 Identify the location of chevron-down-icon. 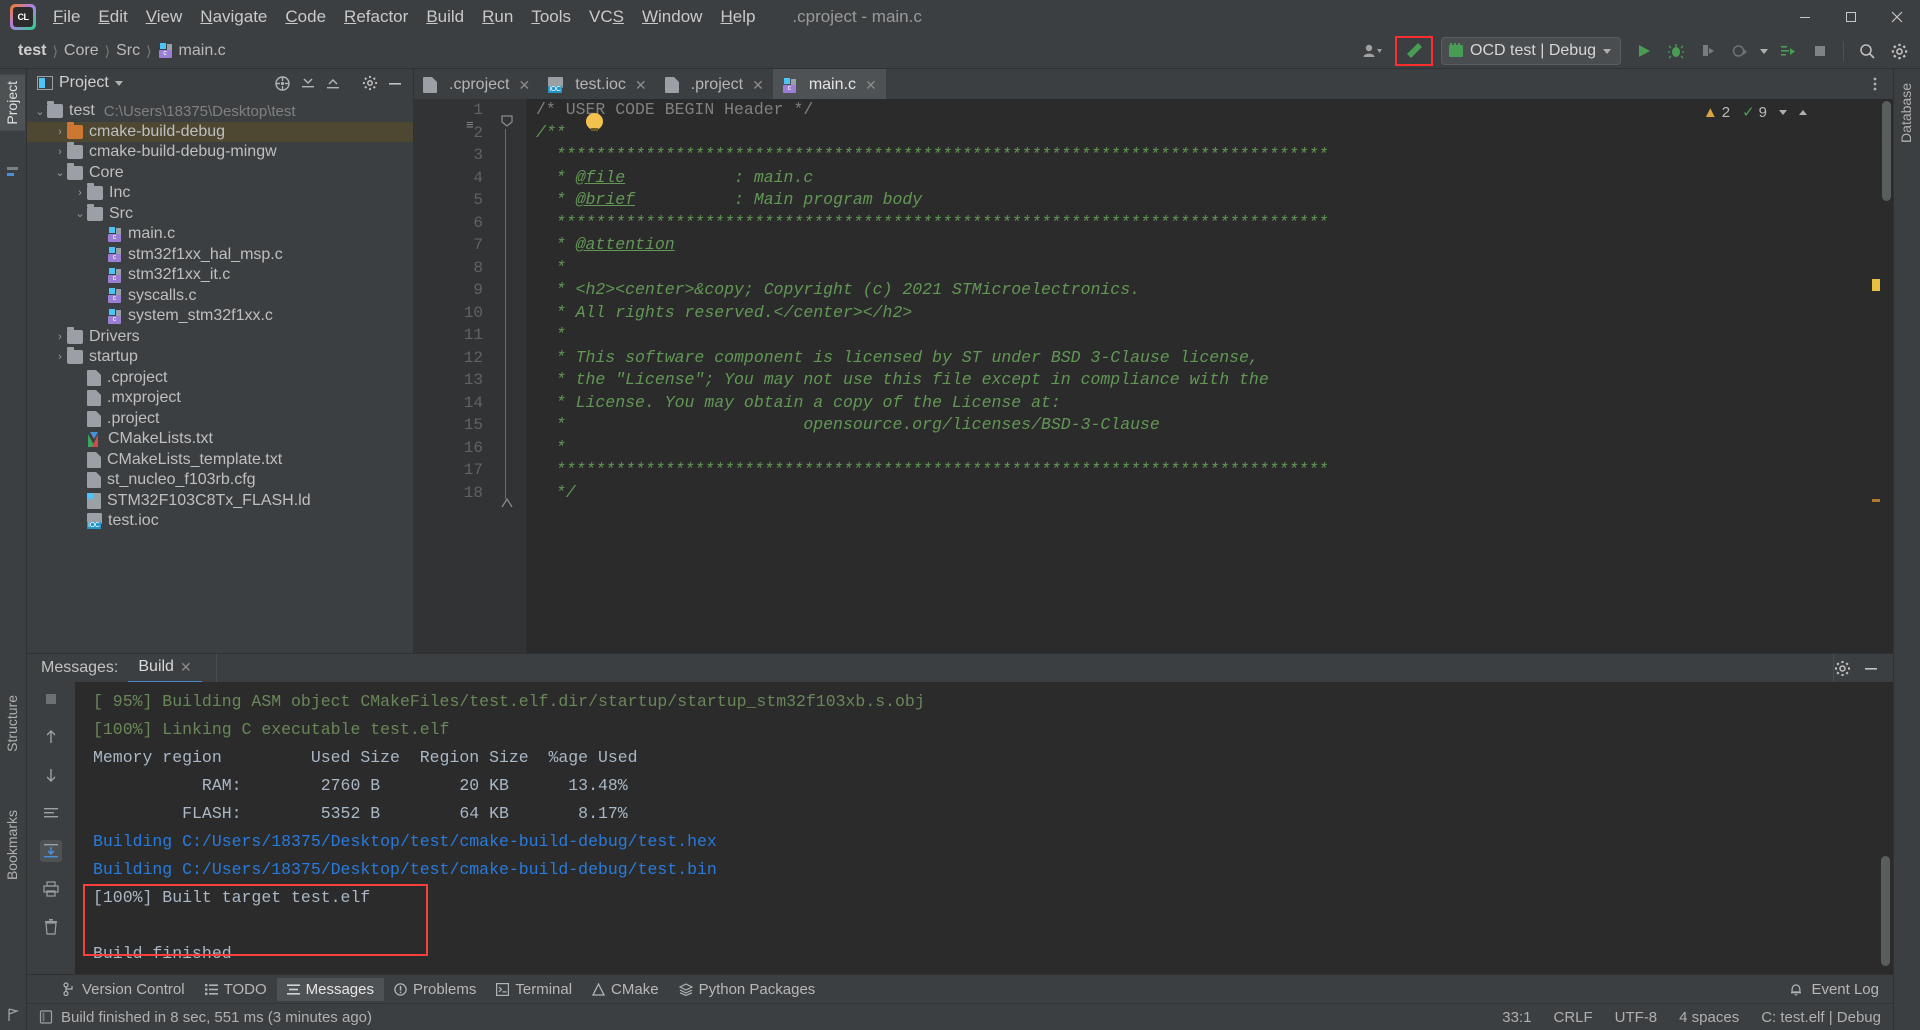
(118, 83).